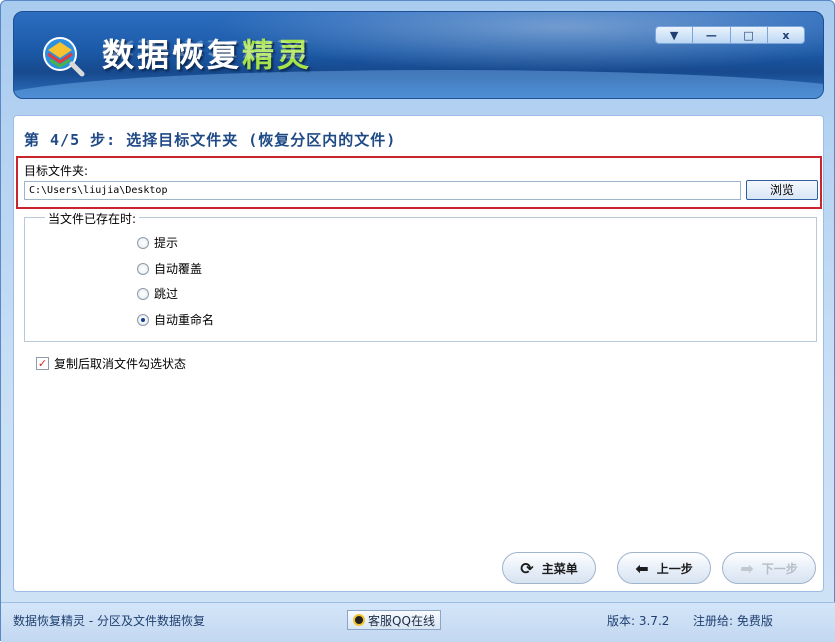  I want to click on radio-auto-rename: 自动重命名, so click(175, 319).